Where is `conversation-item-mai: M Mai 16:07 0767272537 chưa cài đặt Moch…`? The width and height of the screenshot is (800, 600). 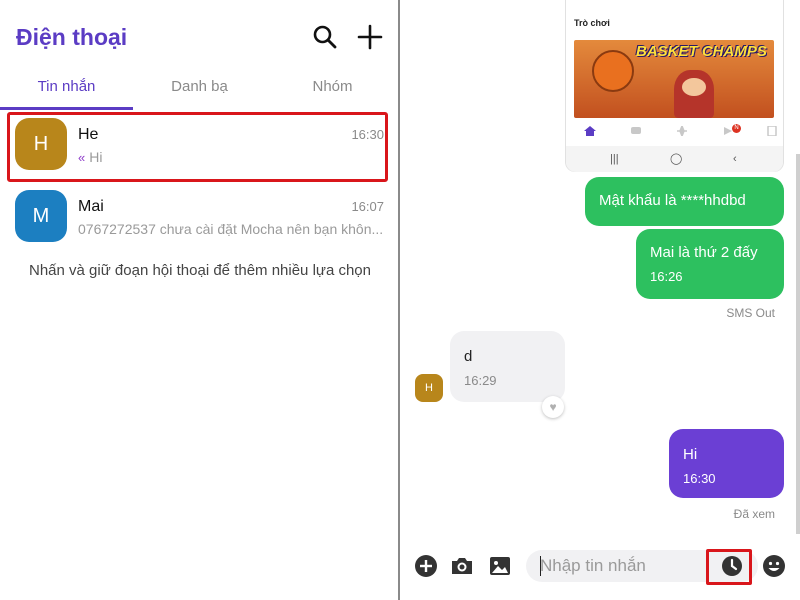
conversation-item-mai: M Mai 16:07 0767272537 chưa cài đặt Moch… is located at coordinates (200, 219).